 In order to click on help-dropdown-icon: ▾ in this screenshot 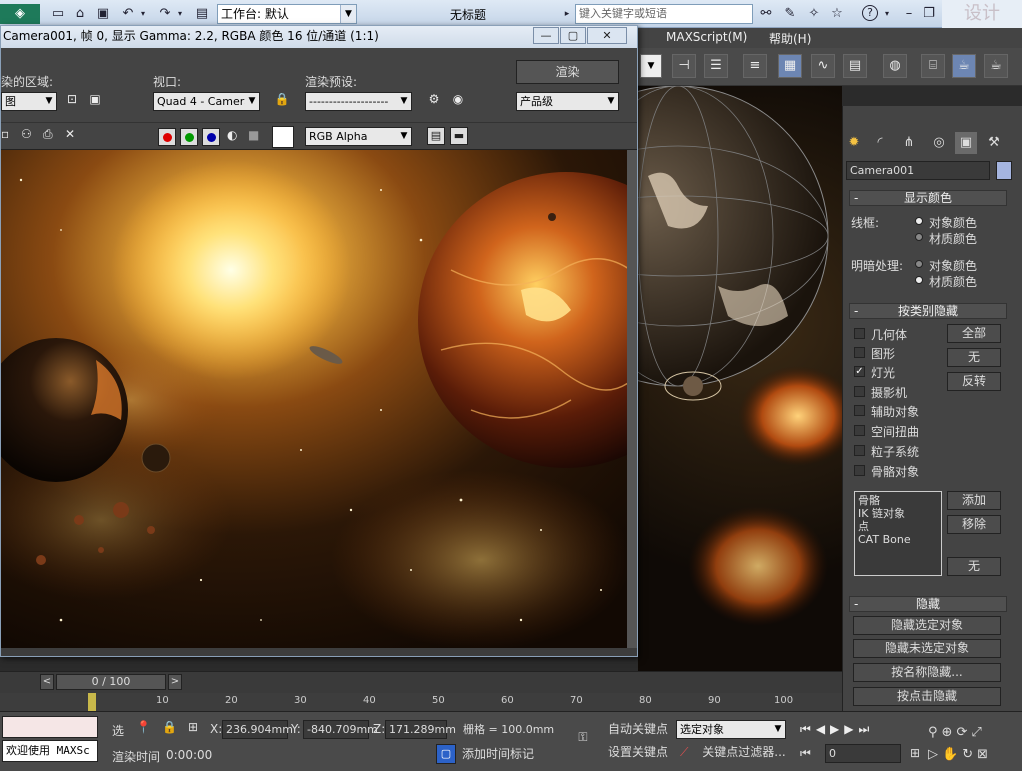, I will do `click(887, 14)`.